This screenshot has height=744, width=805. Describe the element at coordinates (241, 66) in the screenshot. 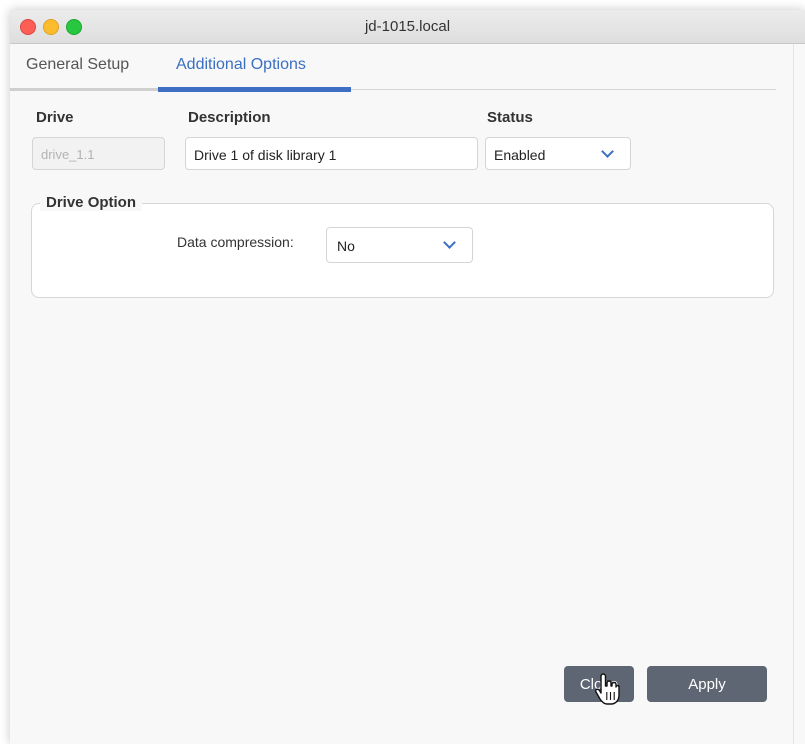

I see `tab-additional-options: Additional Options` at that location.